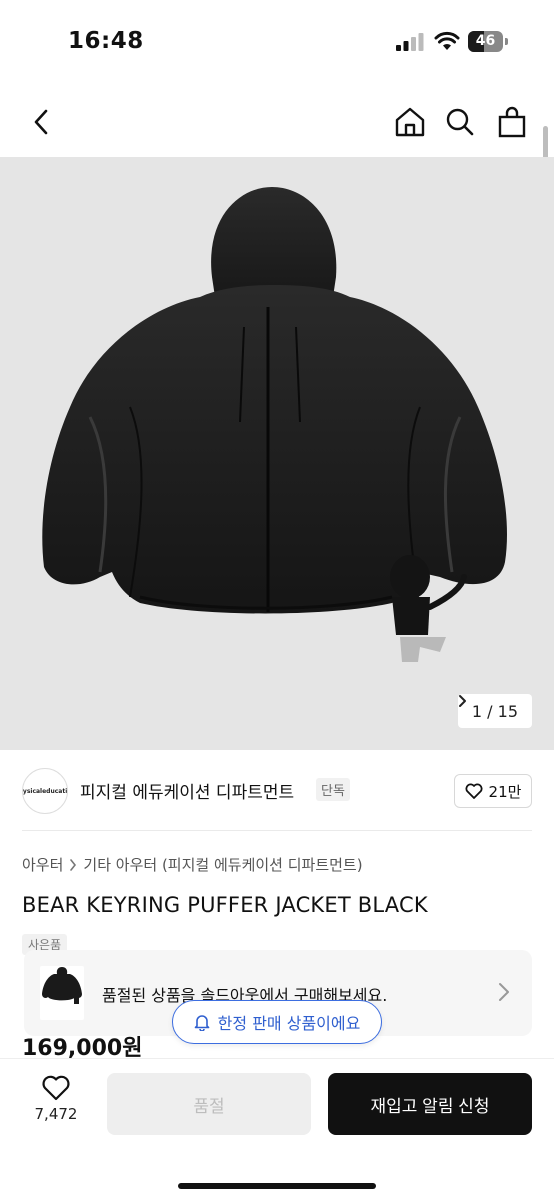  Describe the element at coordinates (277, 41) in the screenshot. I see `status-bar: 16:48 46` at that location.